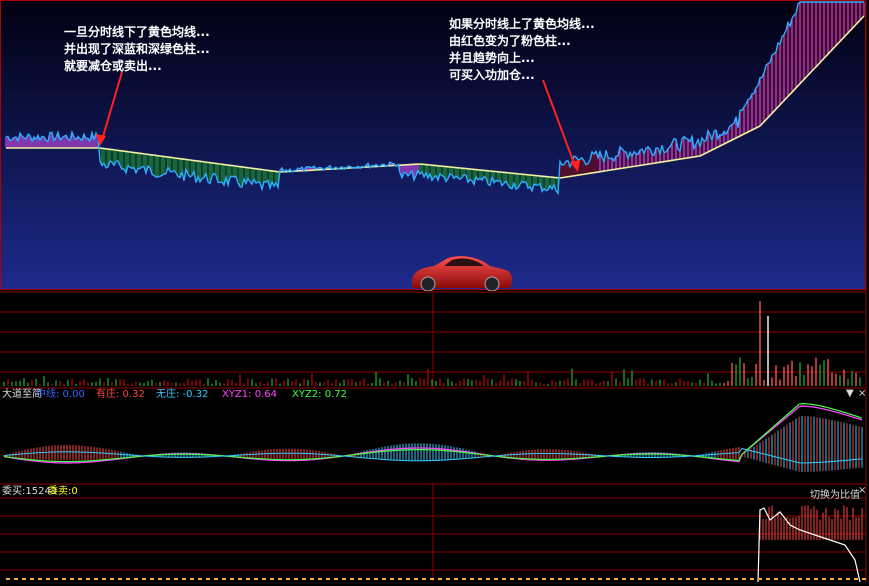  Describe the element at coordinates (182, 394) in the screenshot. I see `indicator-field-无庄: 无庄: -0.32` at that location.